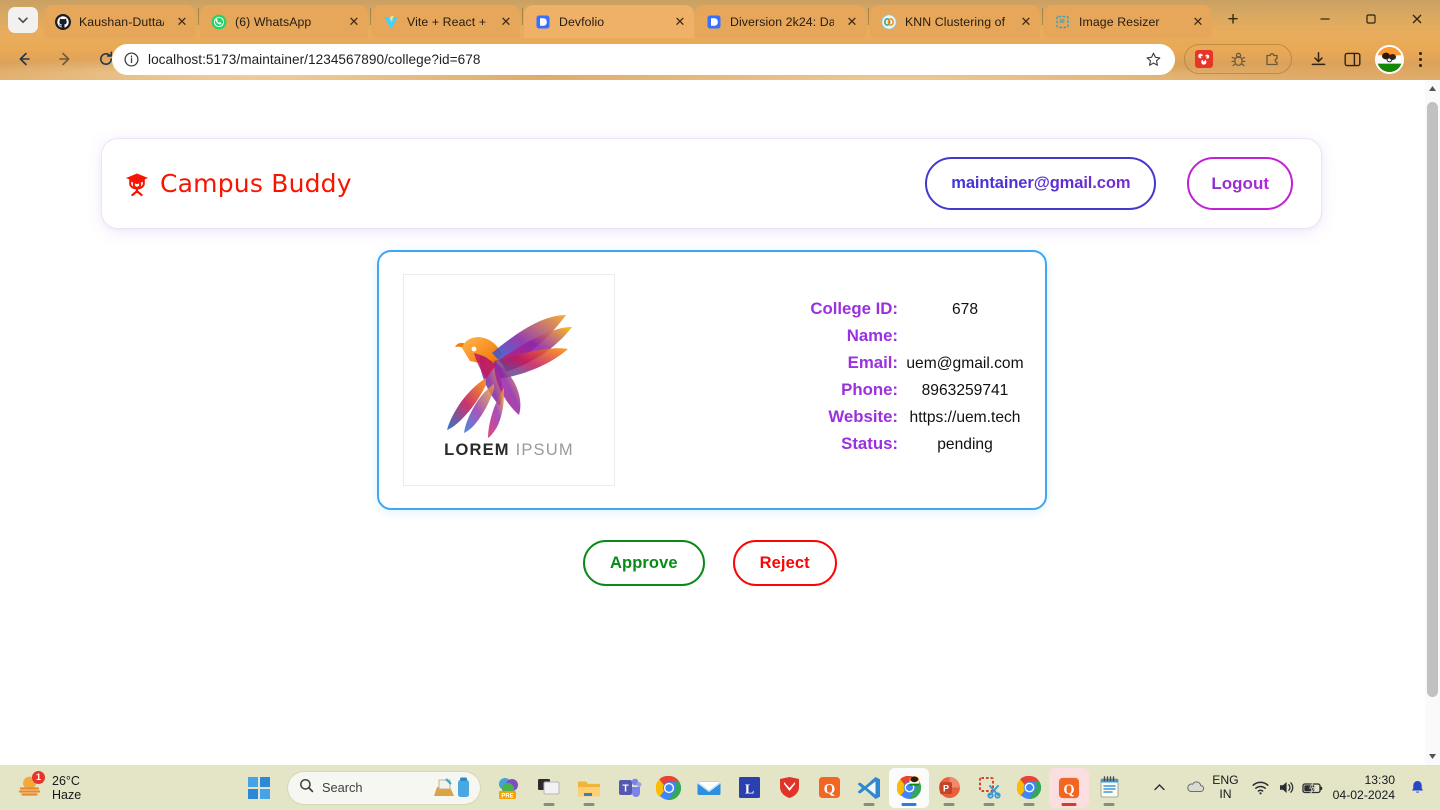 Image resolution: width=1440 pixels, height=810 pixels. I want to click on powerpoint-icon: P, so click(949, 788).